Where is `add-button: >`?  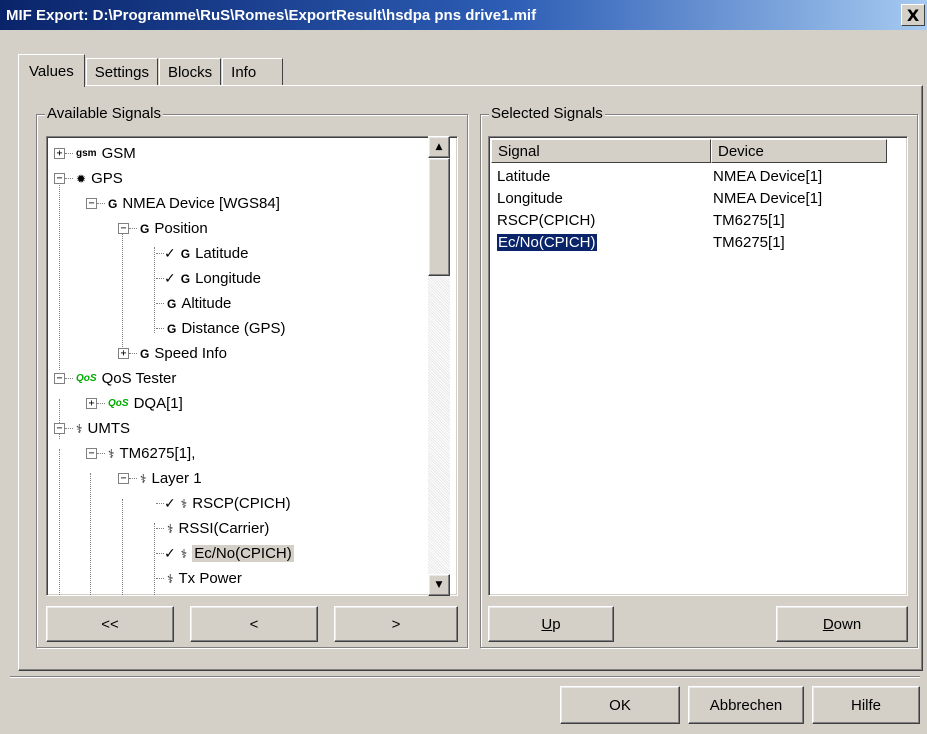
add-button: > is located at coordinates (396, 624).